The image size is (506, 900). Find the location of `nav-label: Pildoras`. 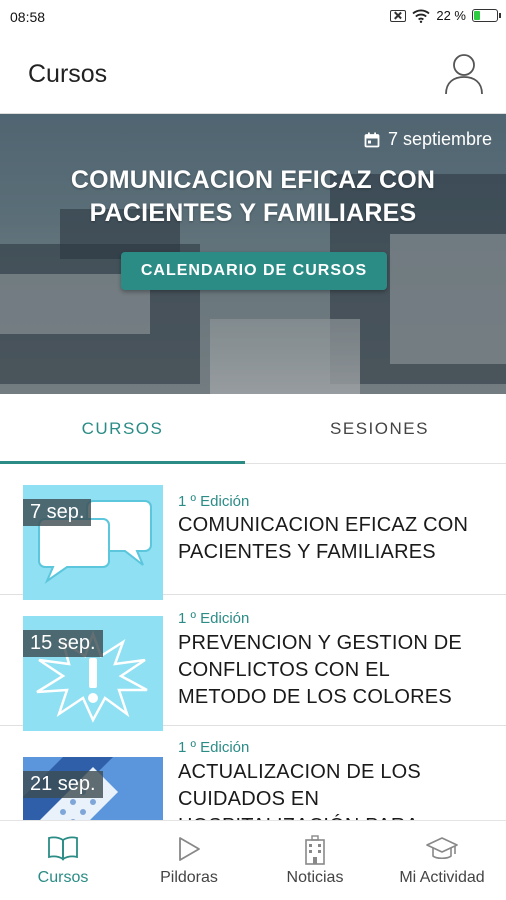

nav-label: Pildoras is located at coordinates (189, 877).